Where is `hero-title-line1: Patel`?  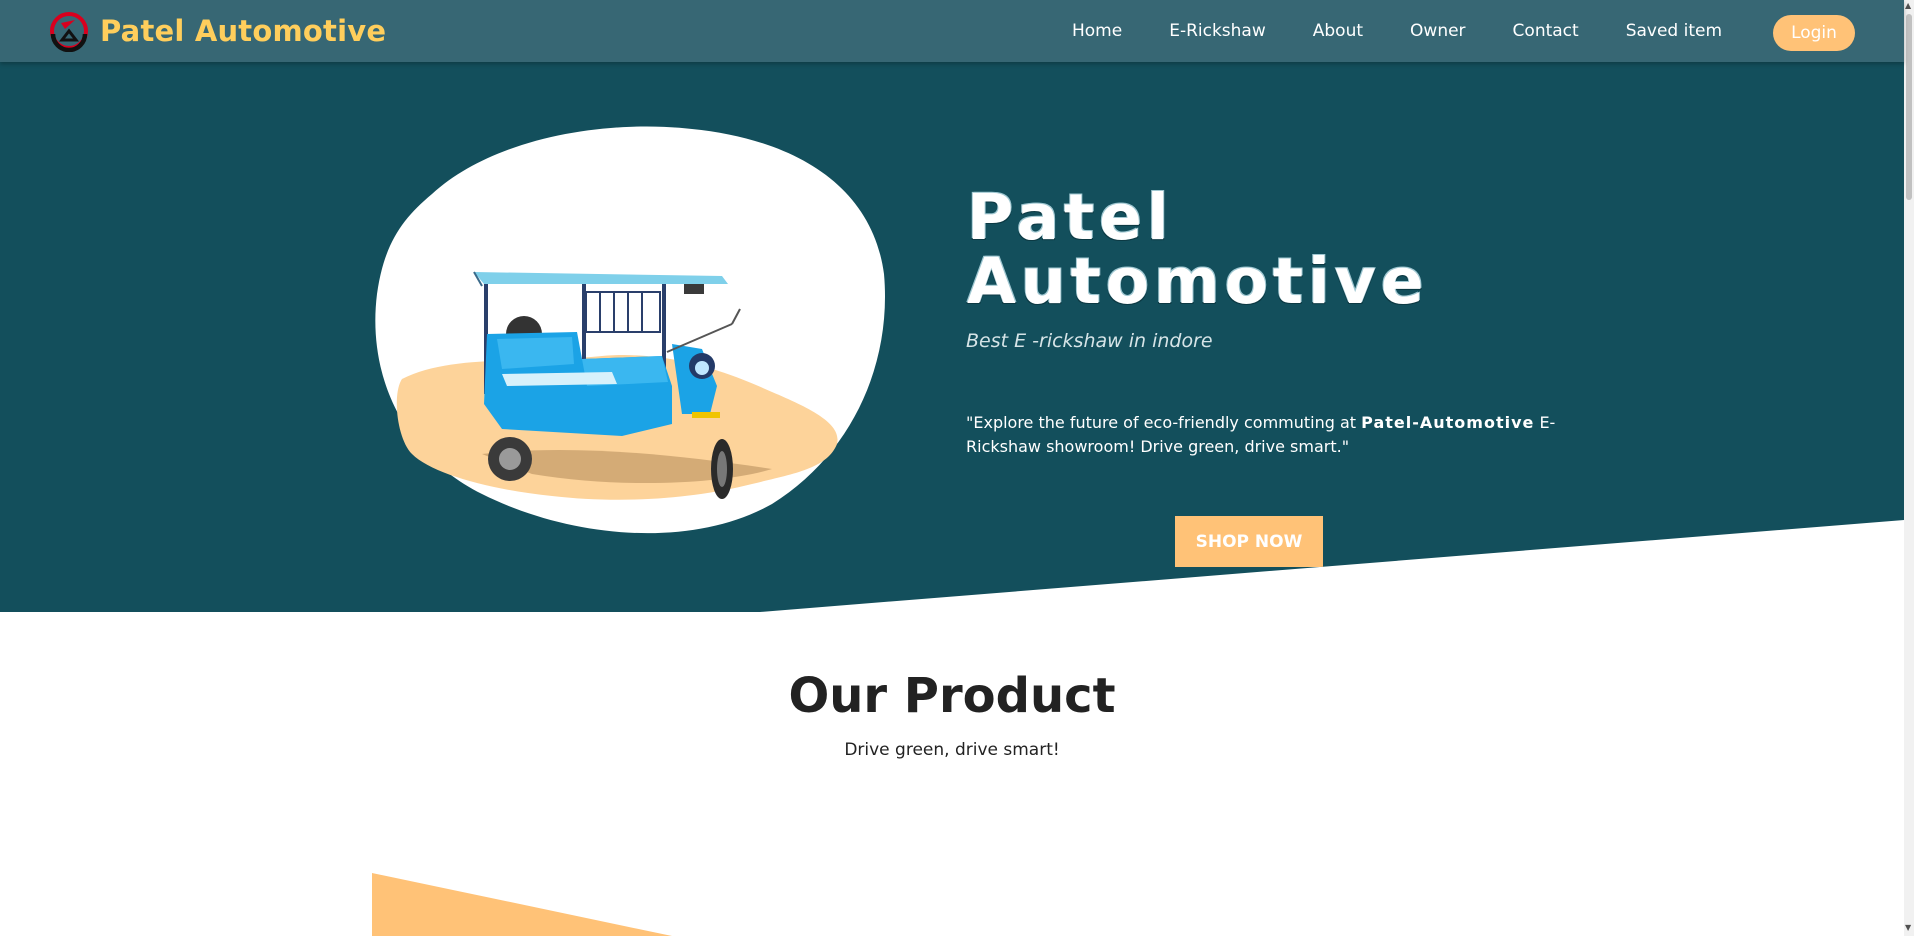
hero-title-line1: Patel is located at coordinates (1070, 217).